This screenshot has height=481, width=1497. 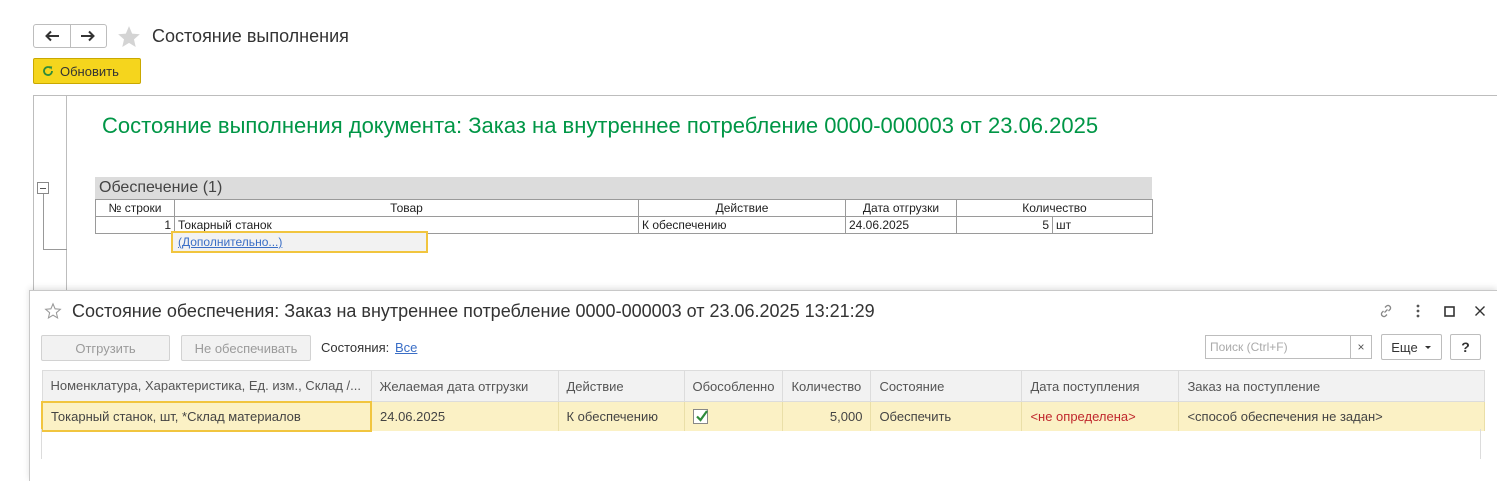 What do you see at coordinates (464, 386) in the screenshot?
I see `col-desired-date: Желаемая дата отгрузки` at bounding box center [464, 386].